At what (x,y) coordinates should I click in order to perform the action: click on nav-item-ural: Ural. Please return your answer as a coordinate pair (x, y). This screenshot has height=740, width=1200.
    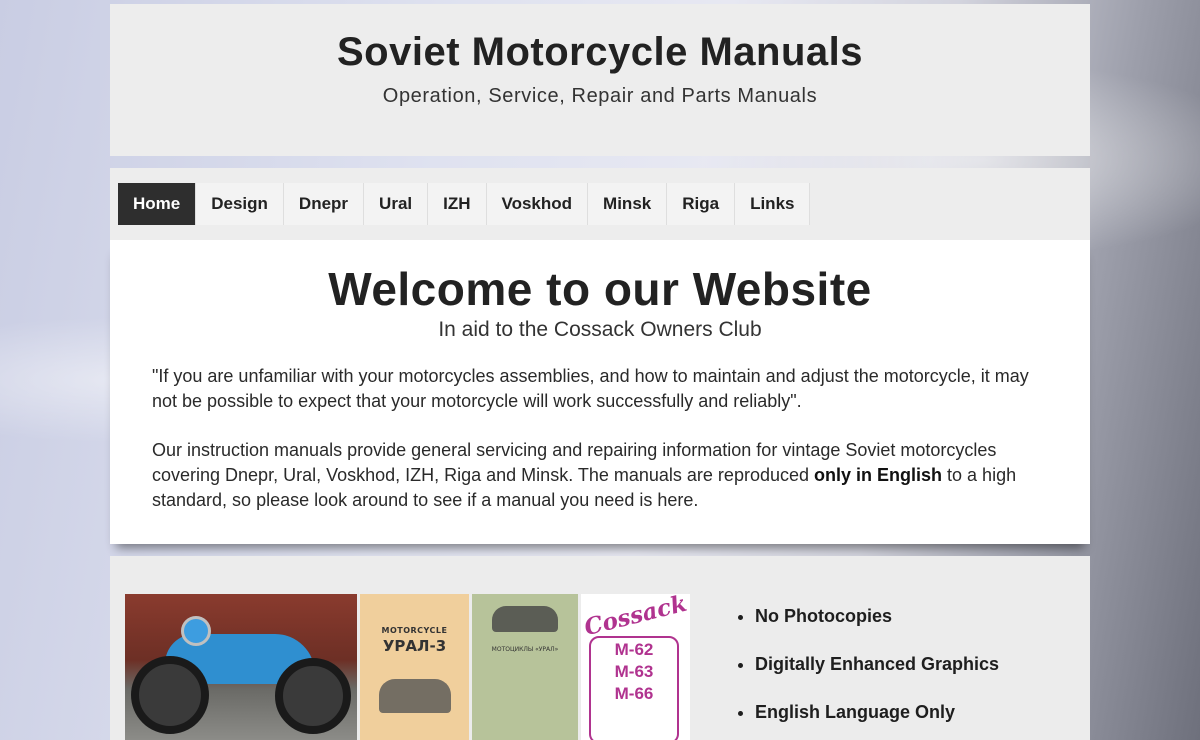
    Looking at the image, I should click on (396, 204).